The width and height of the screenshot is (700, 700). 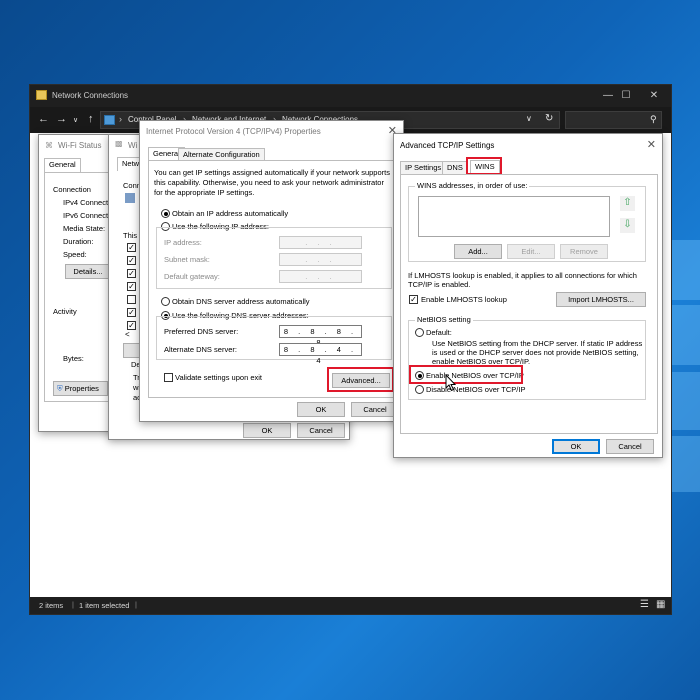 I want to click on mouse-pointer-icon, so click(x=451, y=383).